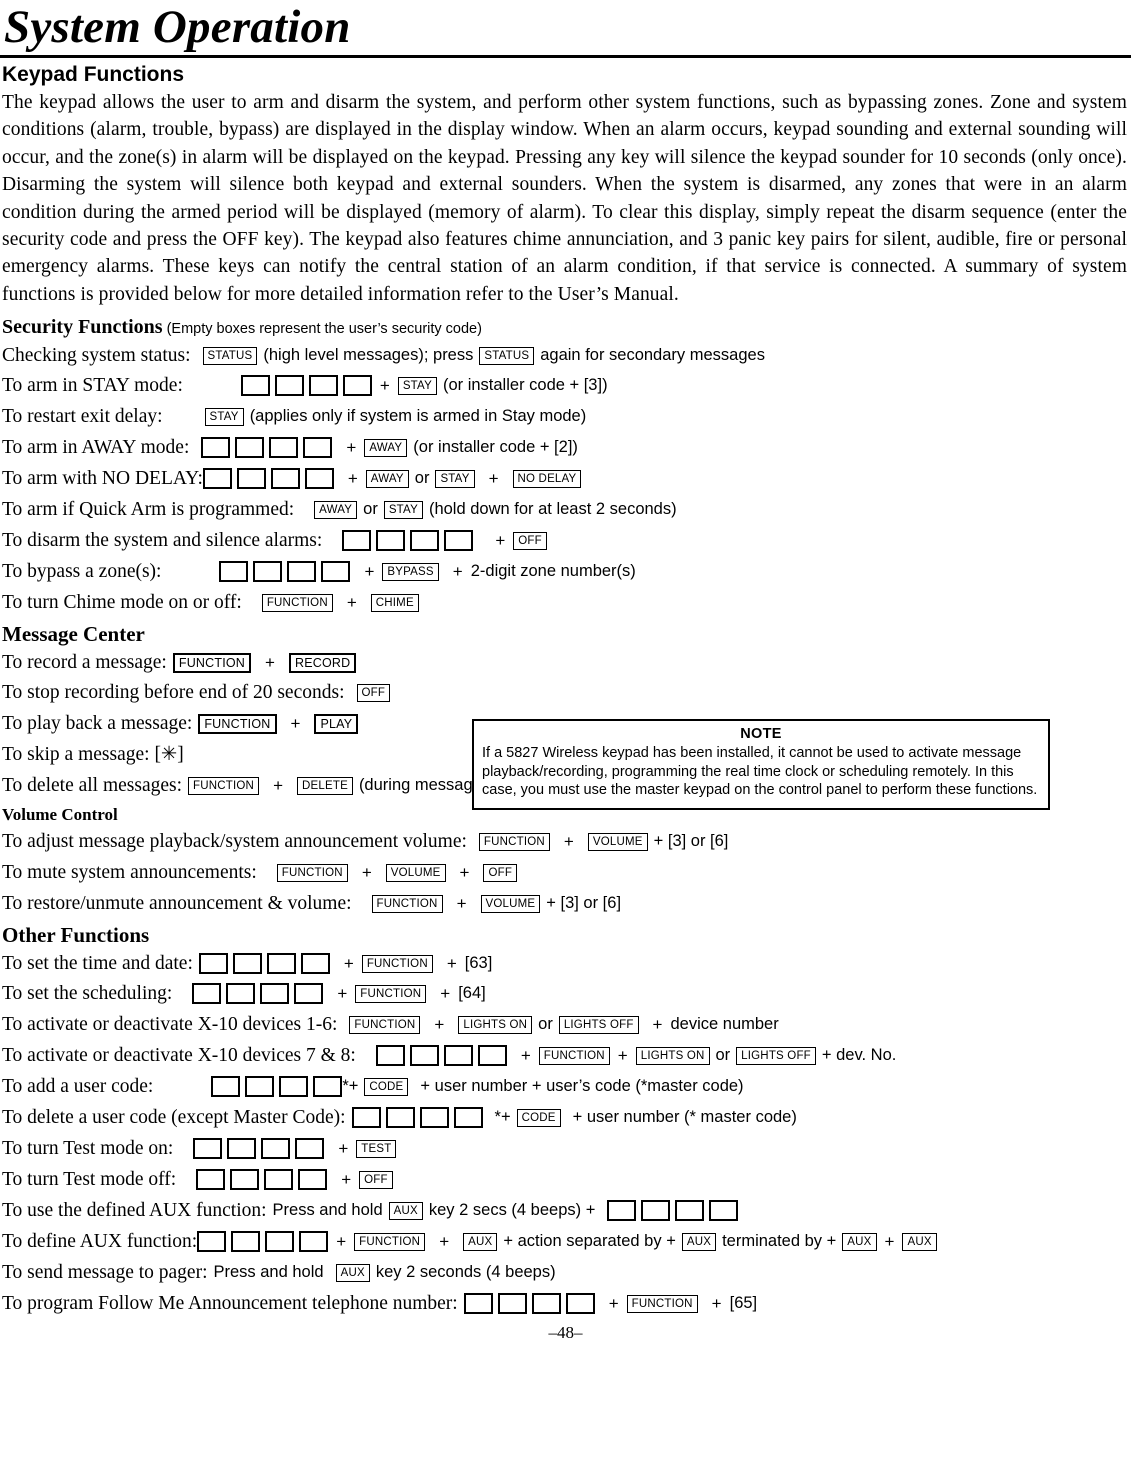  Describe the element at coordinates (322, 662) in the screenshot. I see `key-record: RECORD` at that location.